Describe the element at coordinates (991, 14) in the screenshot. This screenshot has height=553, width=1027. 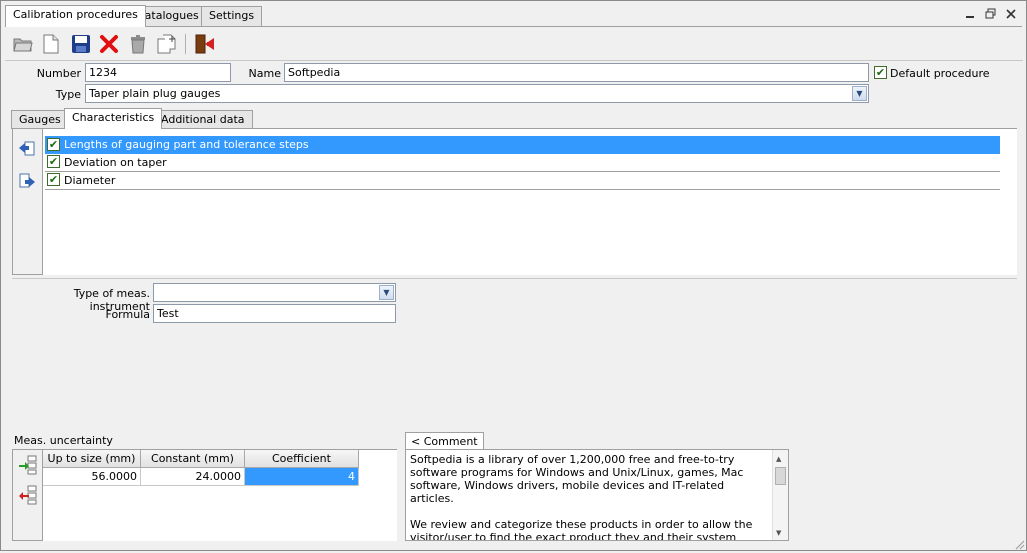
I see `restore-icon` at that location.